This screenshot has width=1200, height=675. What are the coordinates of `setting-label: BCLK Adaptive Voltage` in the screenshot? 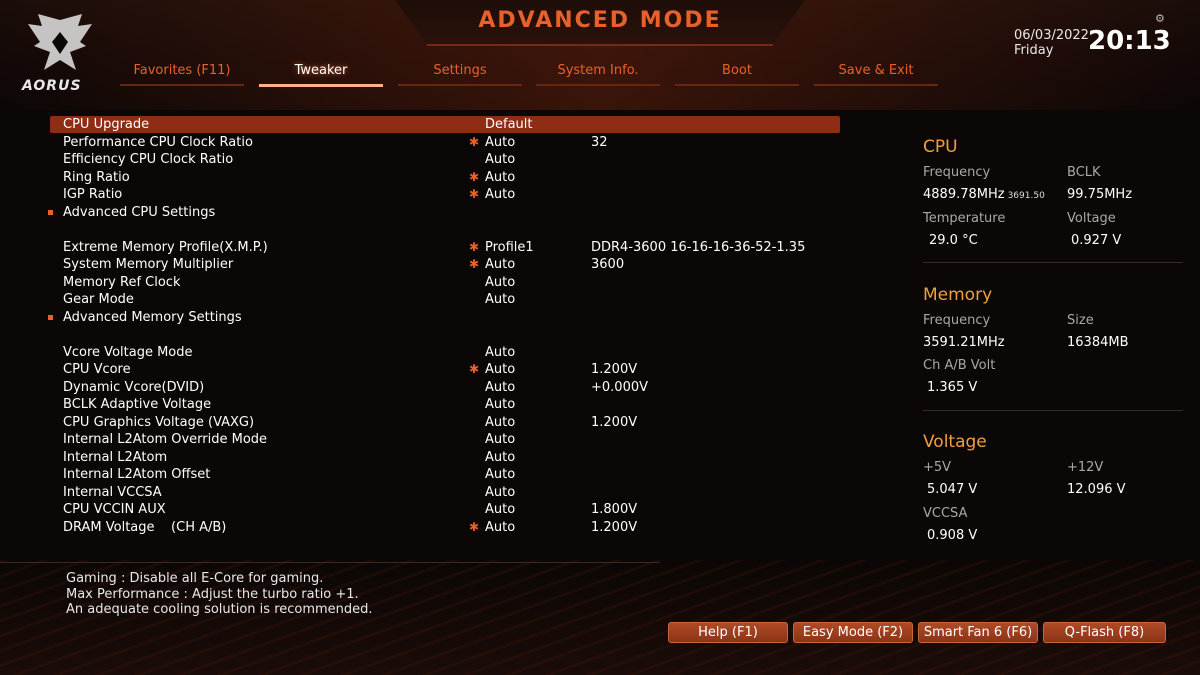 It's located at (137, 404).